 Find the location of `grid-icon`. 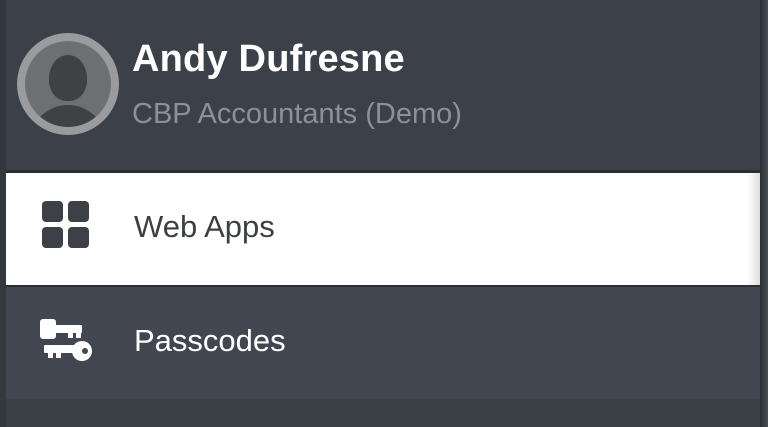

grid-icon is located at coordinates (65, 224).